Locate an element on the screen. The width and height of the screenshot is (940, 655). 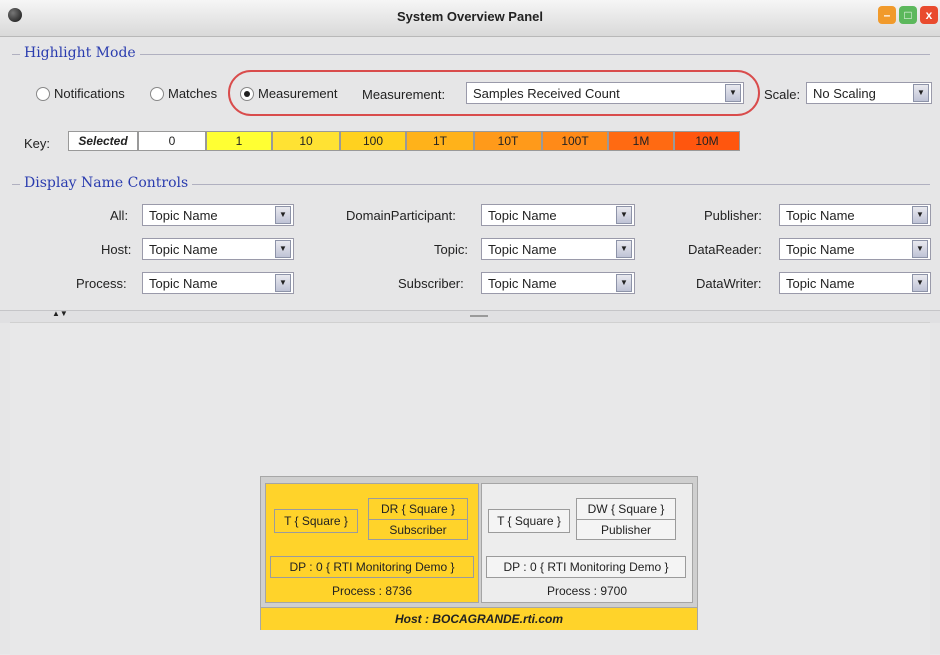
process-label: Process : 8736 is located at coordinates (372, 591).